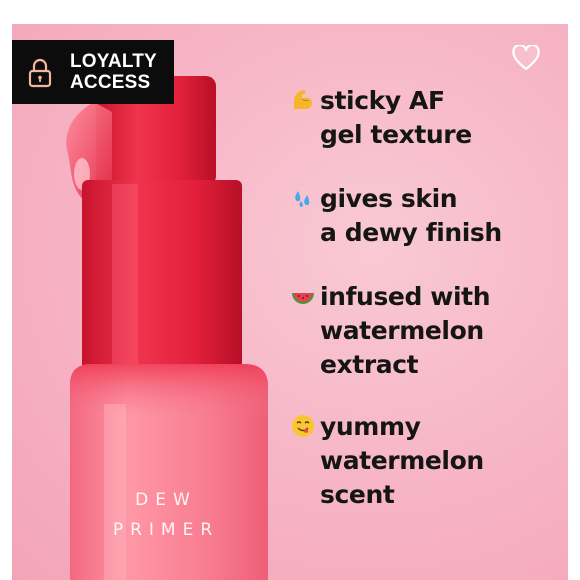 The width and height of the screenshot is (580, 580). Describe the element at coordinates (411, 232) in the screenshot. I see `feature-line: a dewy finish` at that location.